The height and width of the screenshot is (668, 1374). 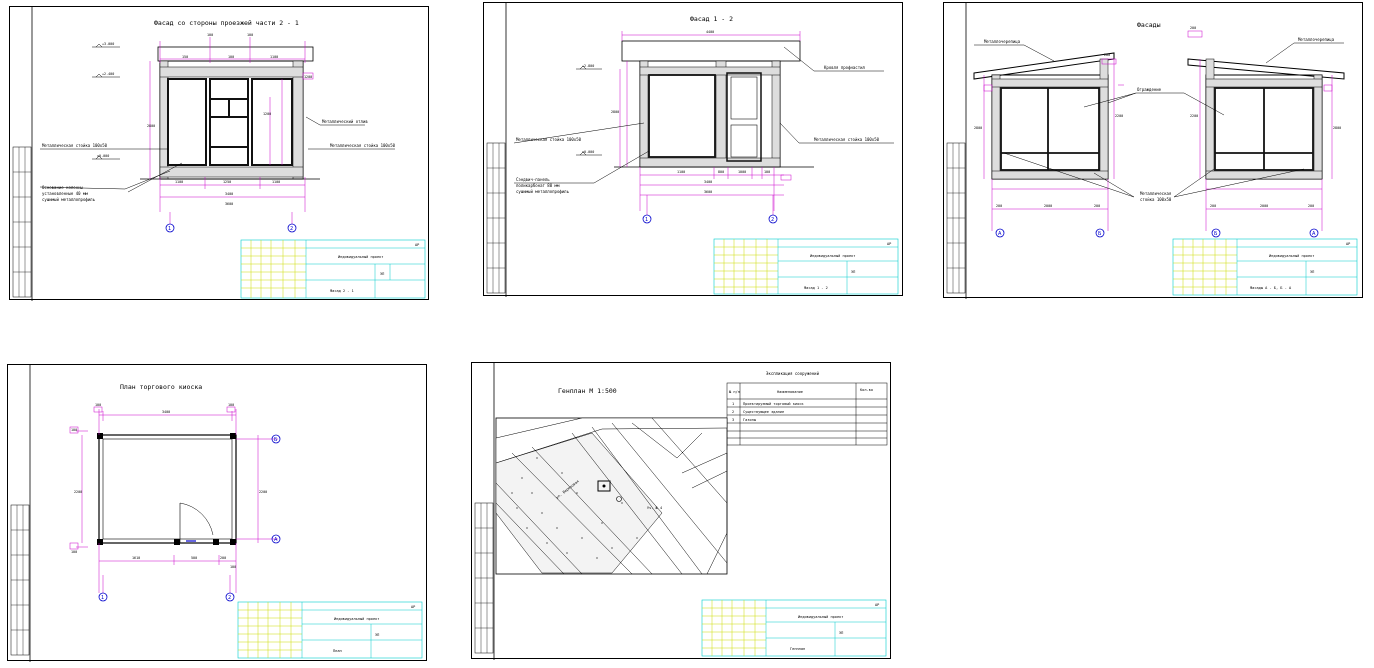 I want to click on s2-level-2: ±0.000, so click(x=588, y=152).